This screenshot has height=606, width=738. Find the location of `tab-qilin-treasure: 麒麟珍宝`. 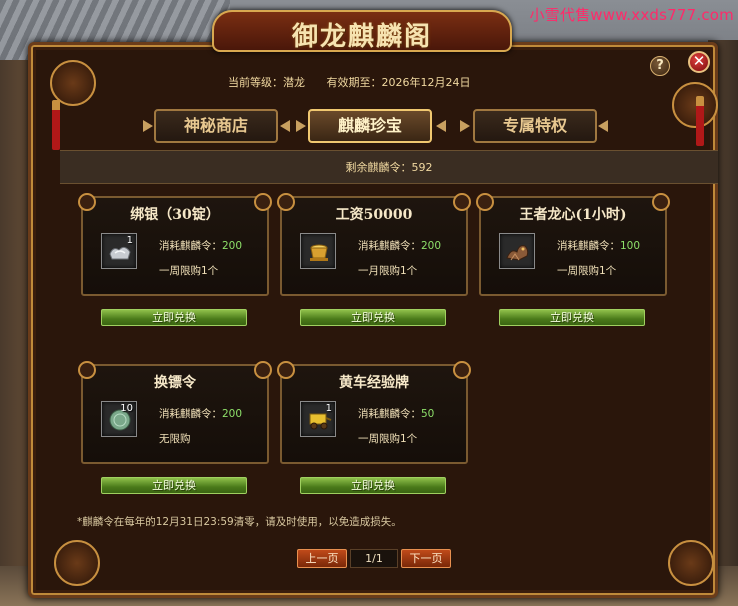

tab-qilin-treasure: 麒麟珍宝 is located at coordinates (370, 126).